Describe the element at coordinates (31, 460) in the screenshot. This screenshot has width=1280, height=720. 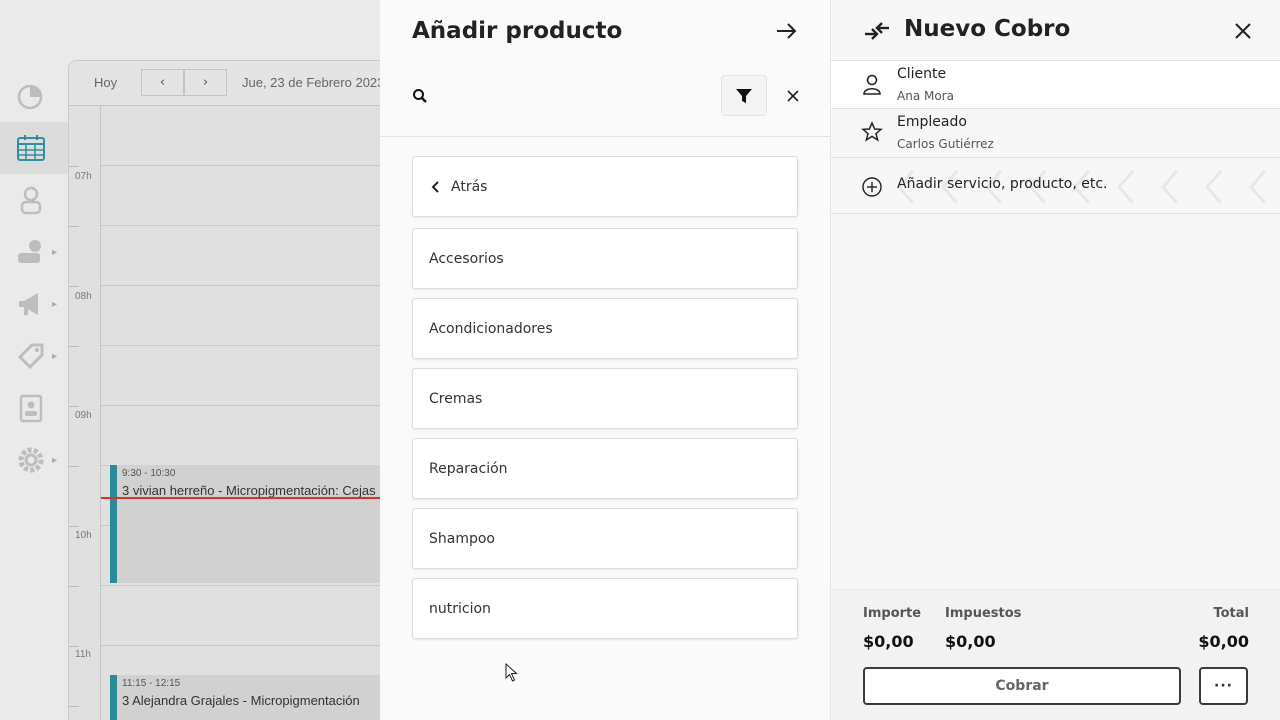
I see `gear-icon` at that location.